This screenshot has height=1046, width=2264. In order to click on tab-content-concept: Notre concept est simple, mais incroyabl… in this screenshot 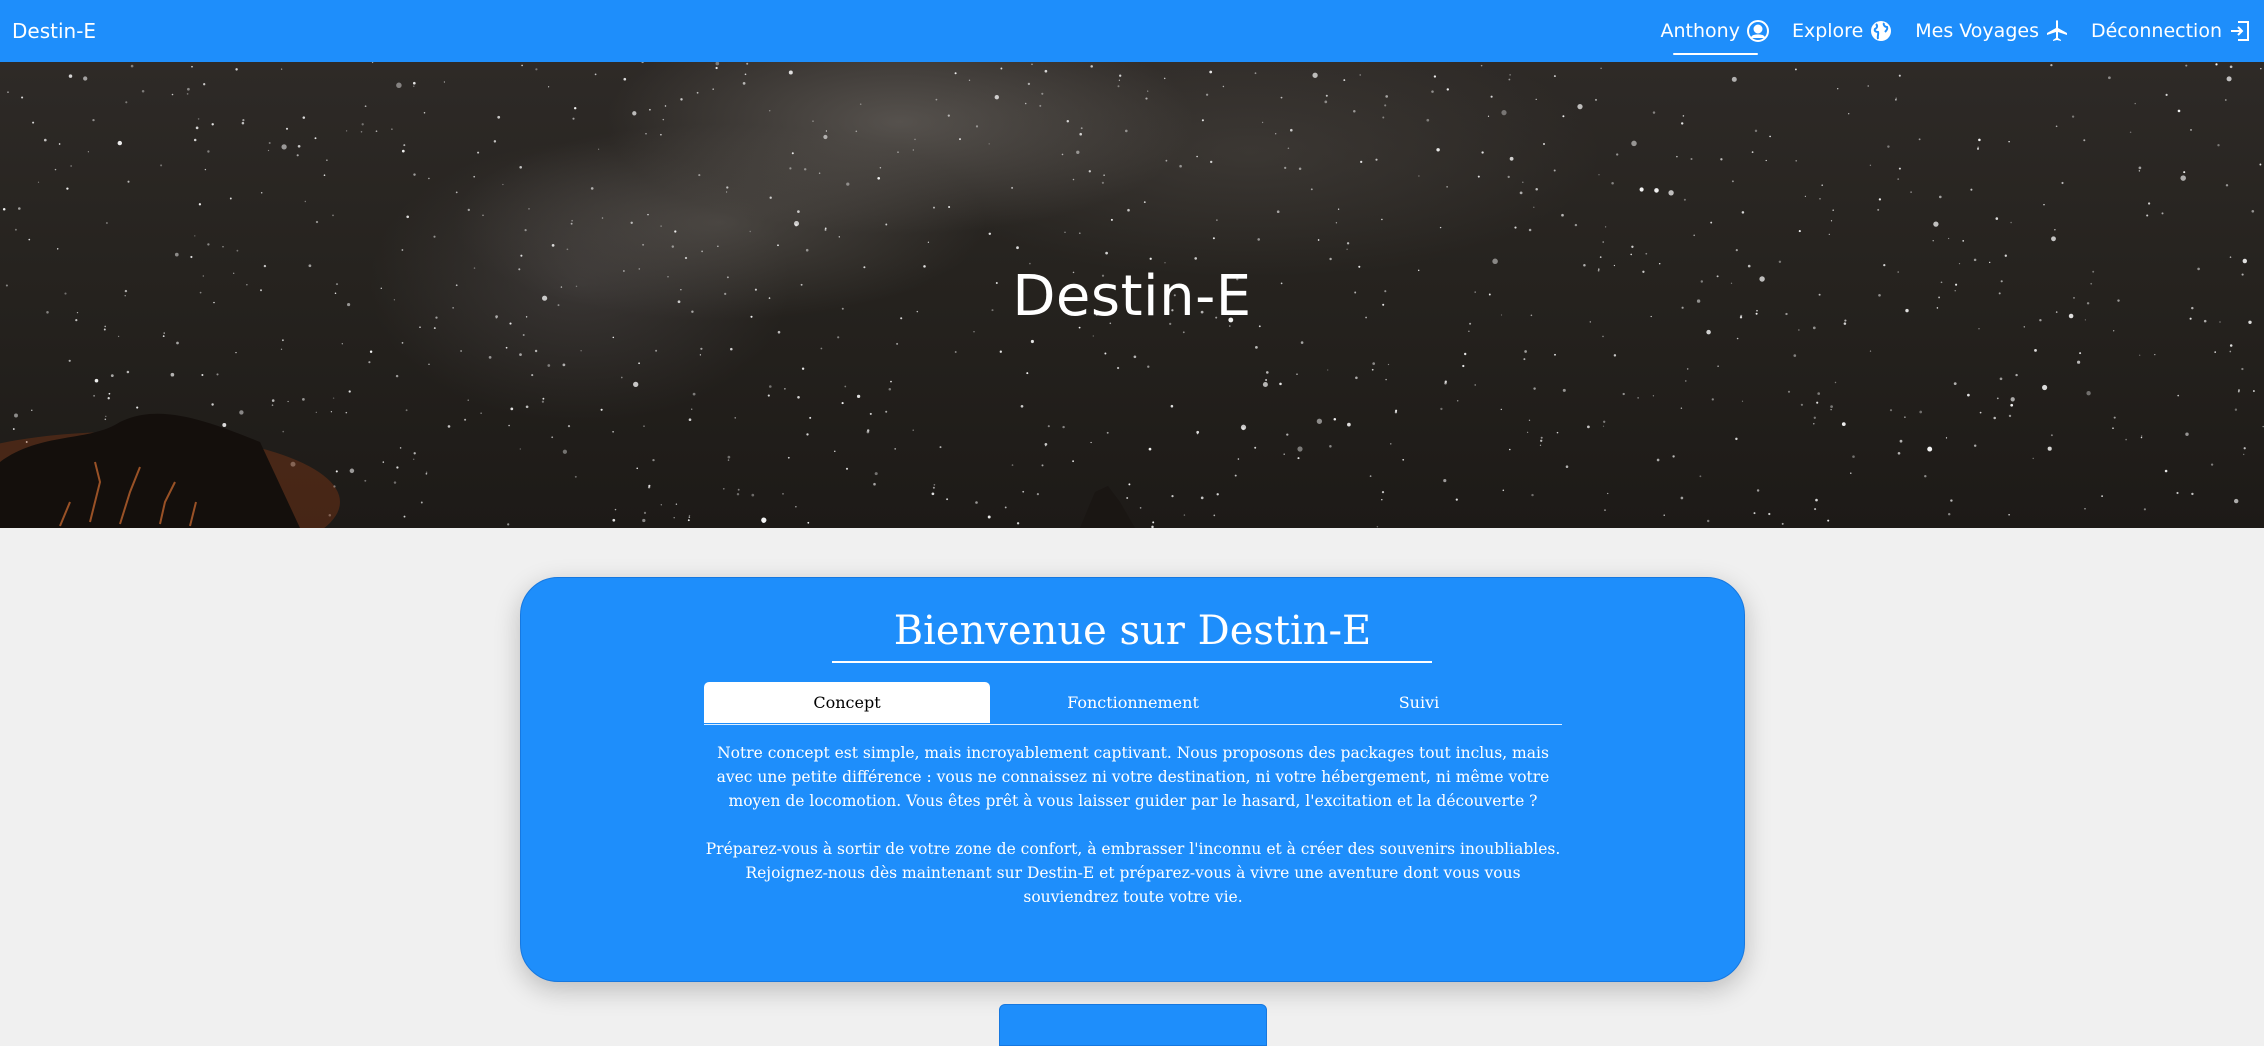, I will do `click(1133, 837)`.